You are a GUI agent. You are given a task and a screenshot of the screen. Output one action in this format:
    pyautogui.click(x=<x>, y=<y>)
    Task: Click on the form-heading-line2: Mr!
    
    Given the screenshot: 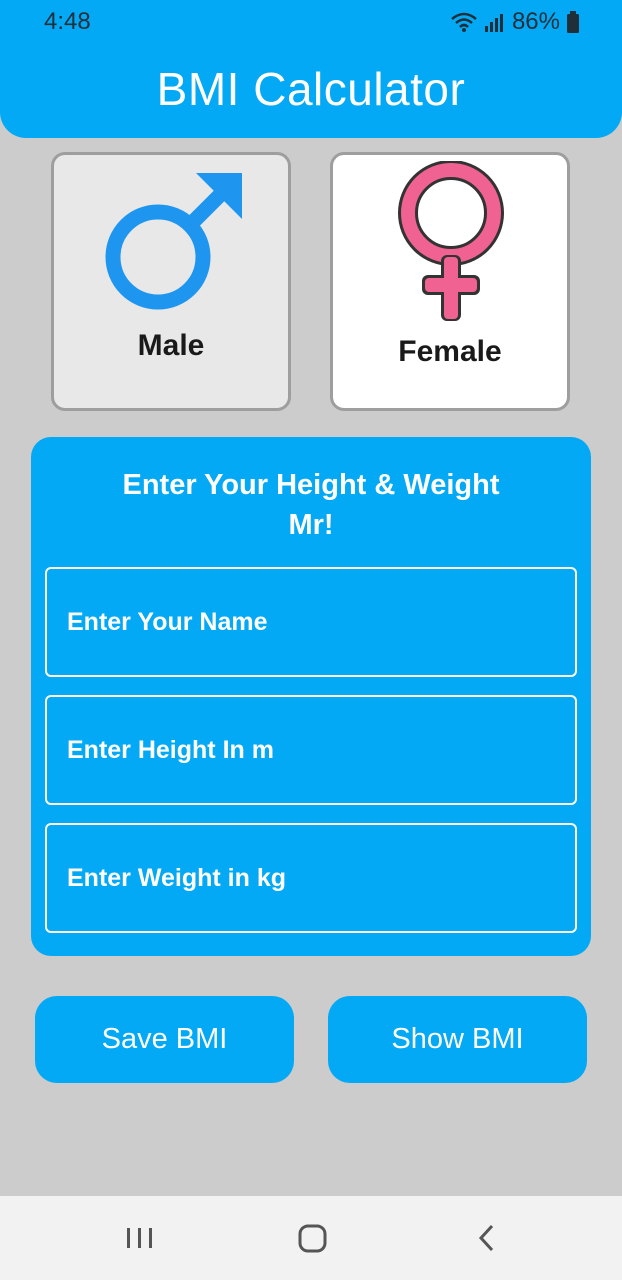 What is the action you would take?
    pyautogui.click(x=311, y=525)
    